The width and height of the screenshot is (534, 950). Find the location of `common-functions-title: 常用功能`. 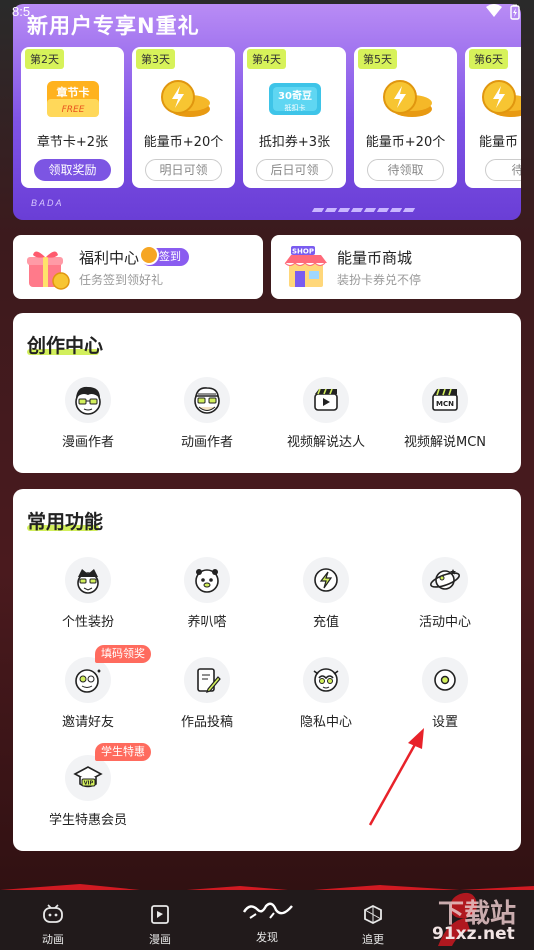

common-functions-title: 常用功能 is located at coordinates (65, 522).